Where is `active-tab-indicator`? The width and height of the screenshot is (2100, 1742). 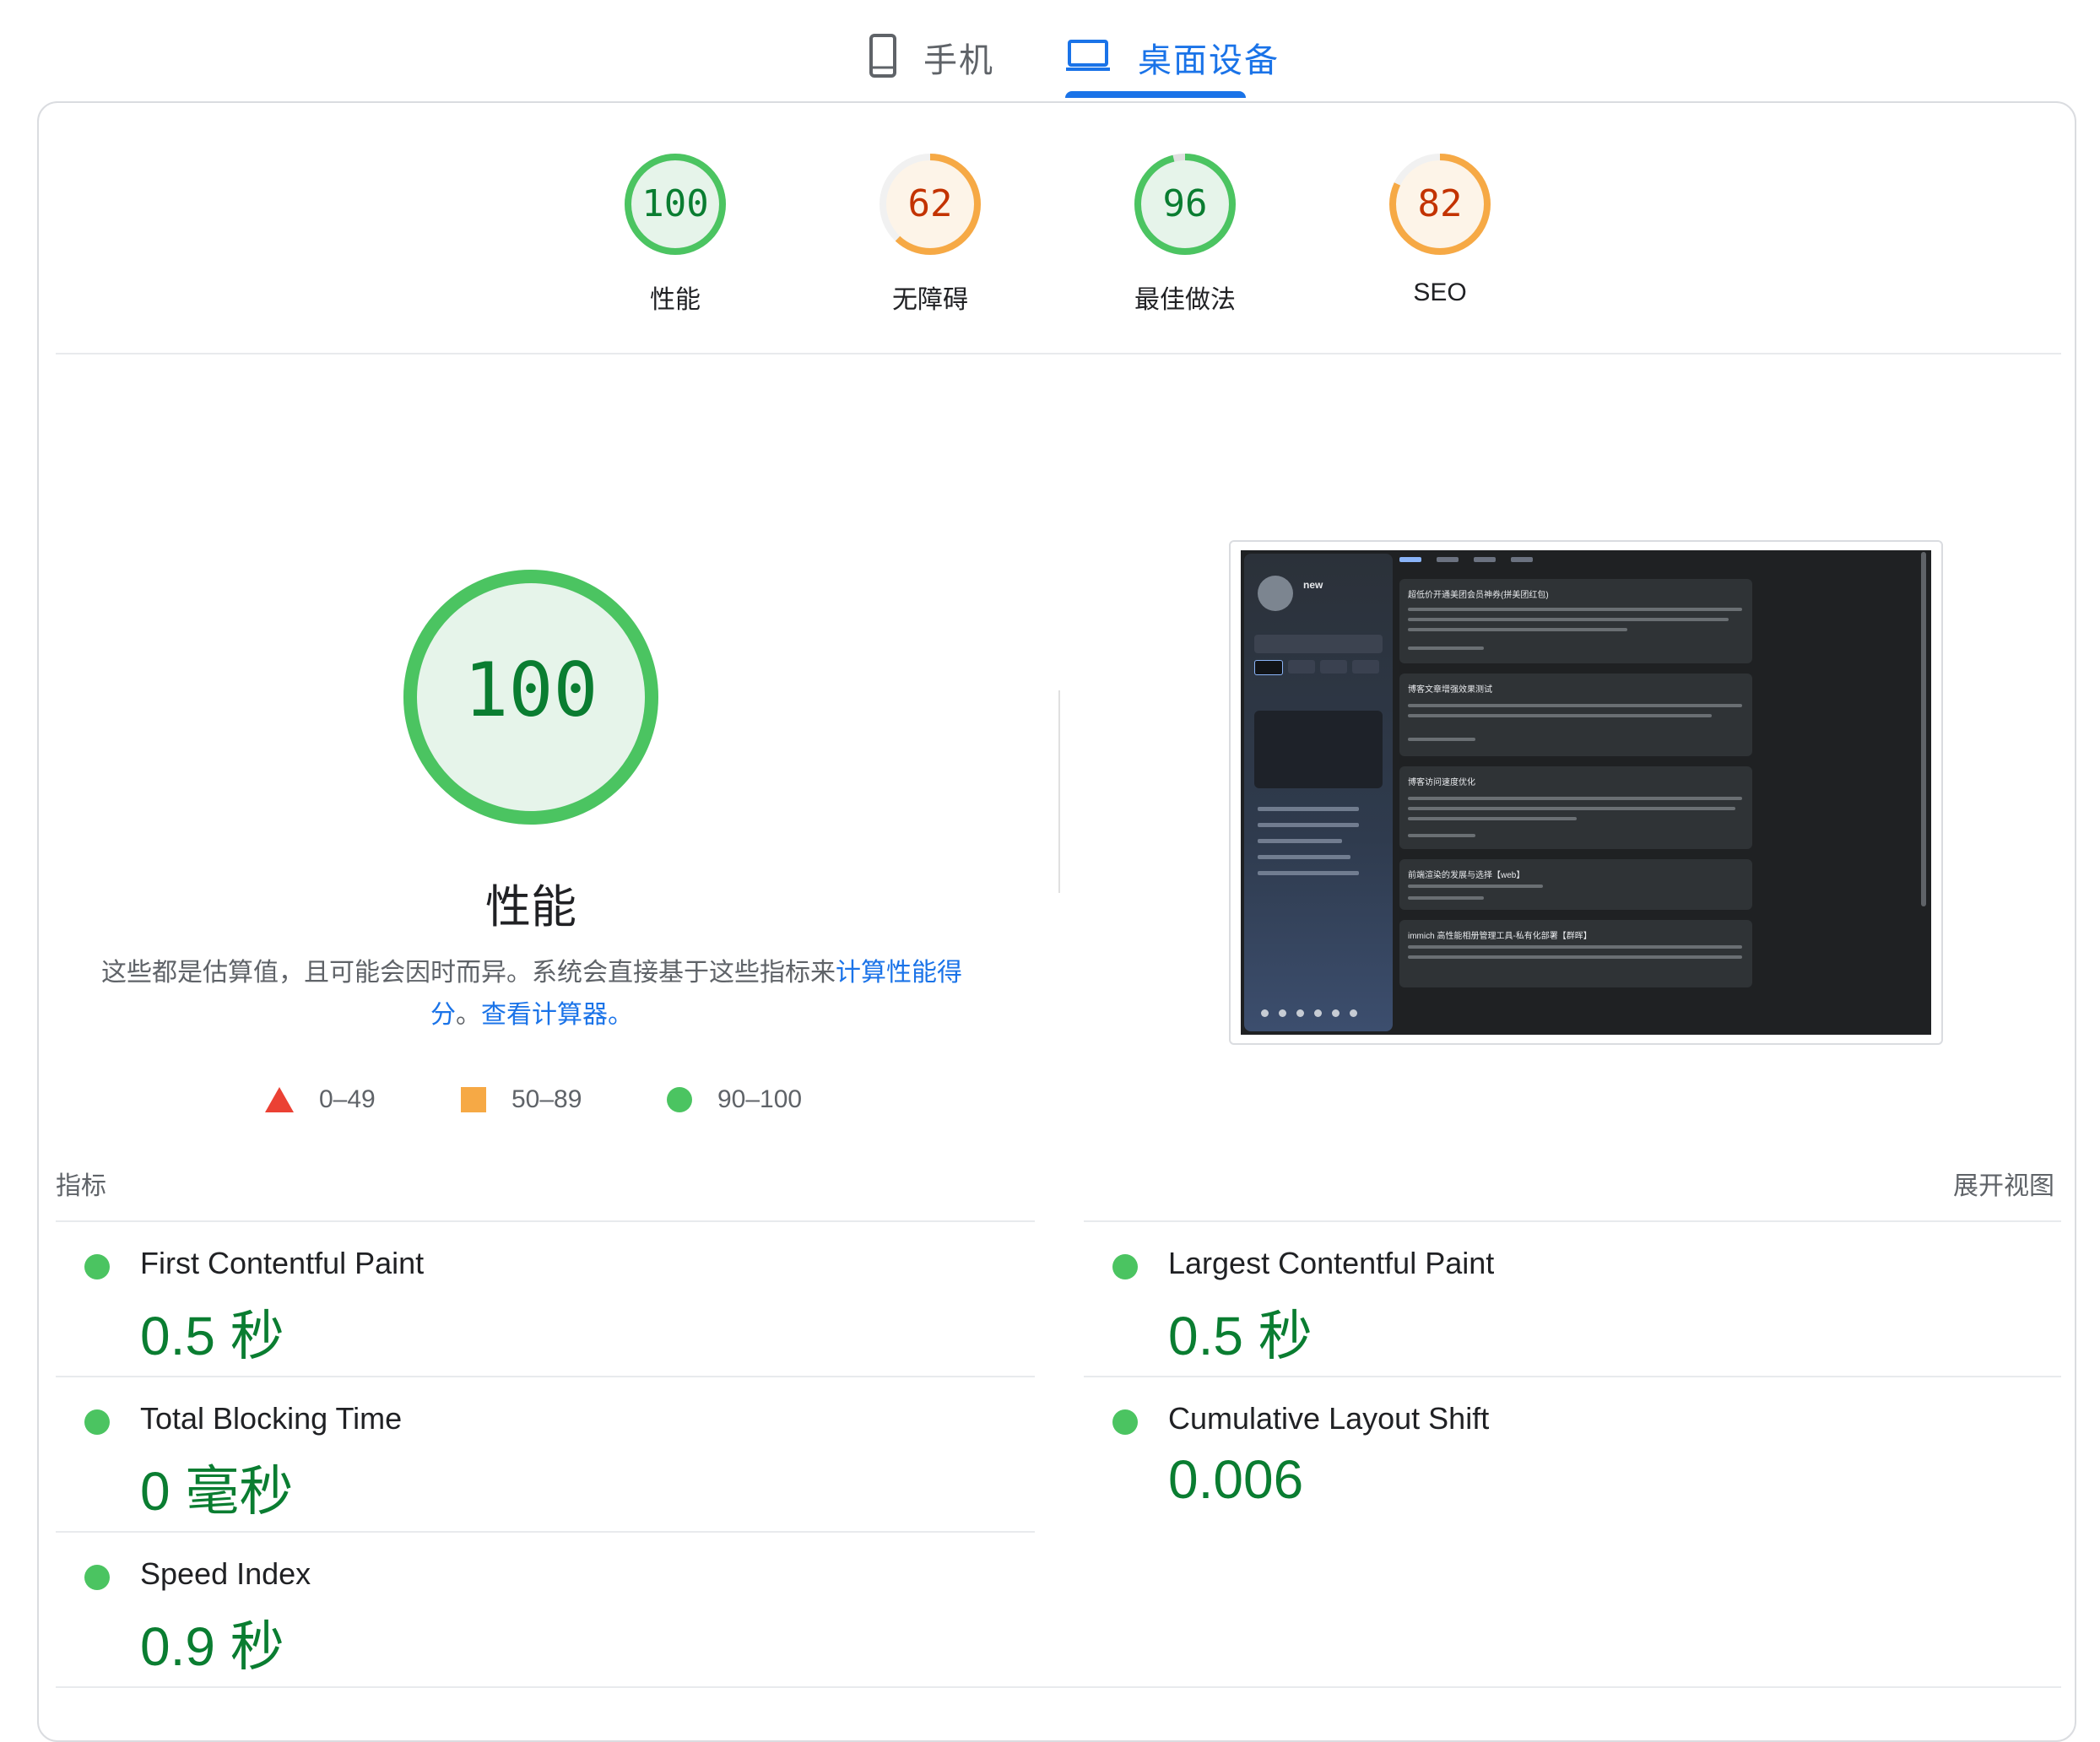 active-tab-indicator is located at coordinates (1155, 94).